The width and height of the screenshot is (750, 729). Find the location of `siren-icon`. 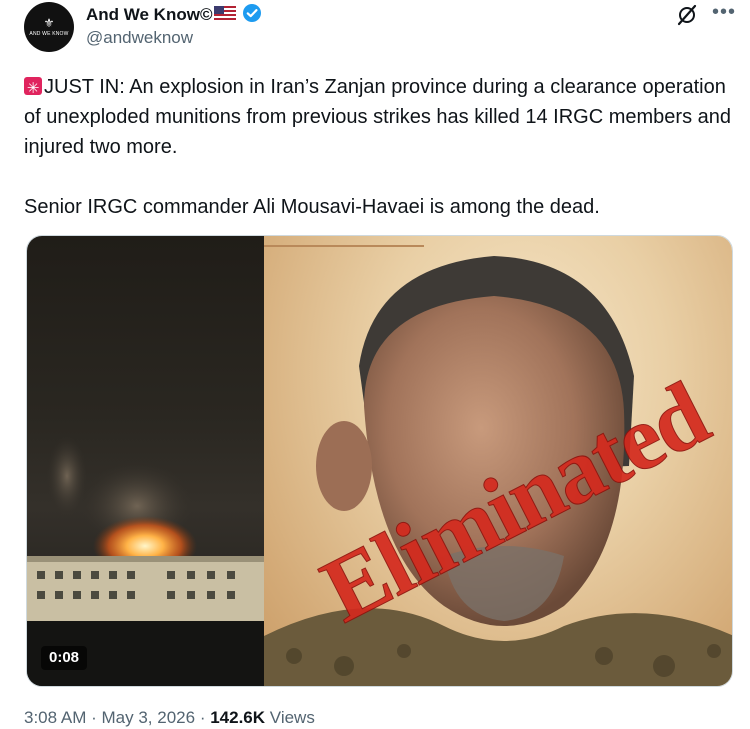

siren-icon is located at coordinates (33, 89).